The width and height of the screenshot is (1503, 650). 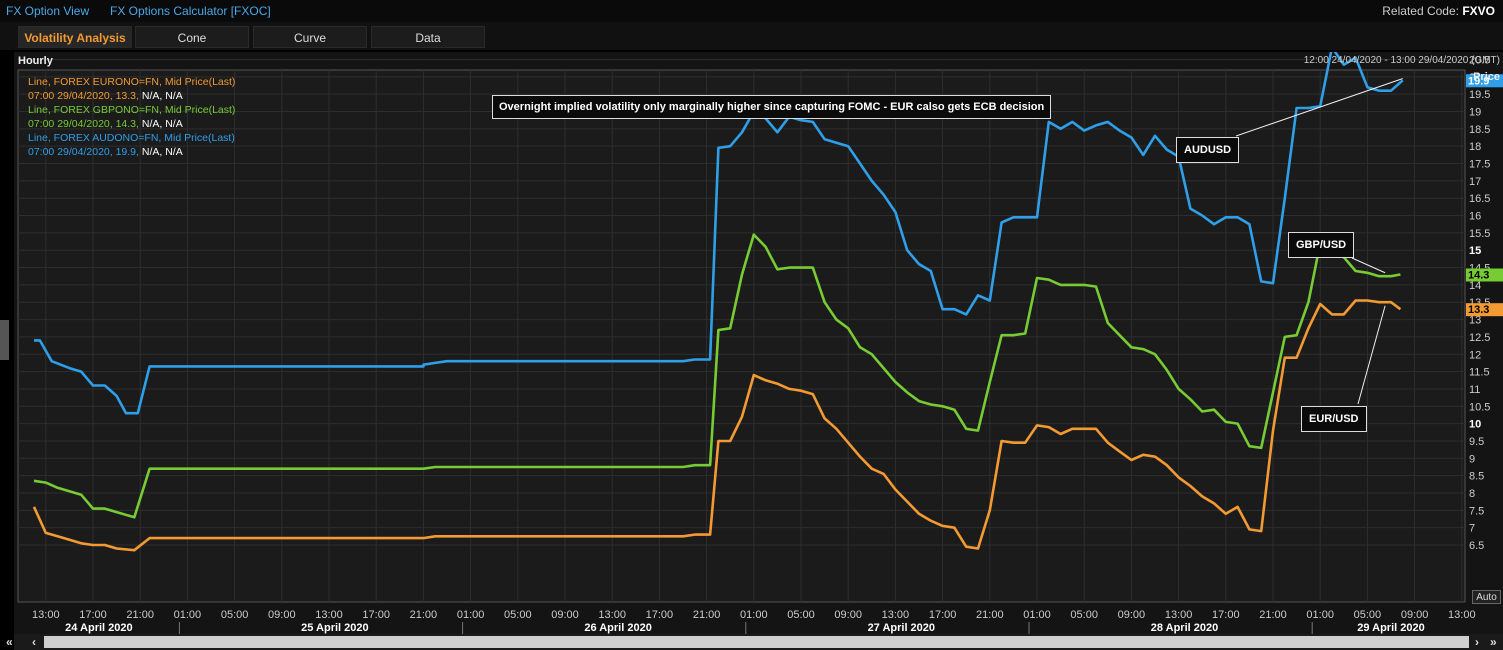 What do you see at coordinates (190, 11) in the screenshot?
I see `fx-options-calculator-link: FX Options Calculator [FXOC]` at bounding box center [190, 11].